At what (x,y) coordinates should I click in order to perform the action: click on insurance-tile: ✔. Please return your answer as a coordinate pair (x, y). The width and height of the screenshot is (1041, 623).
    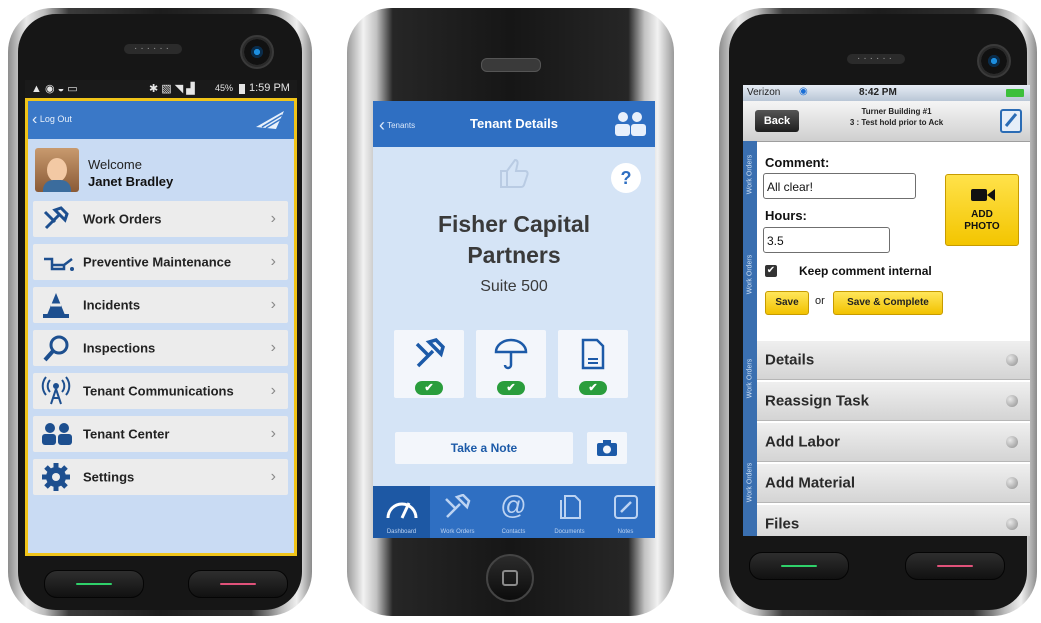
    Looking at the image, I should click on (511, 364).